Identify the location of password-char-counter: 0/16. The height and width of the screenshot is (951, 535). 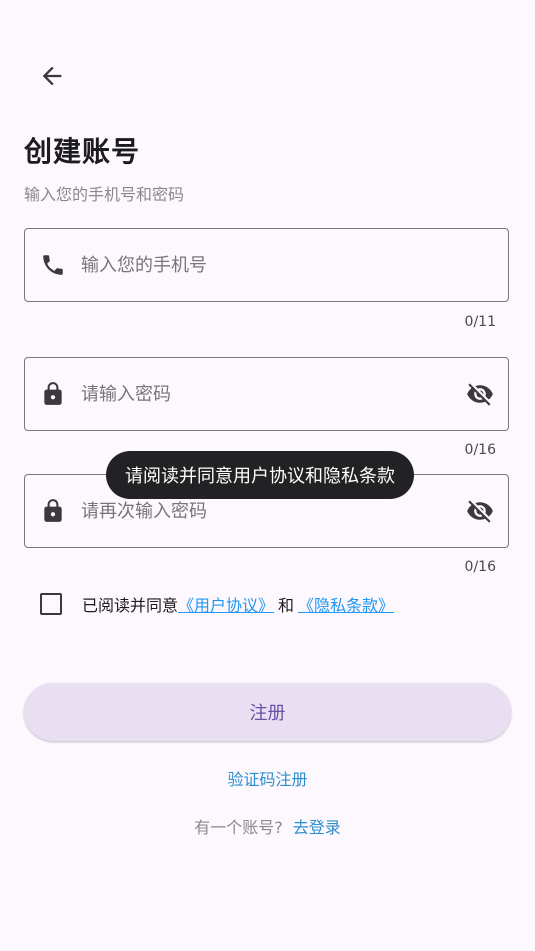
(480, 450).